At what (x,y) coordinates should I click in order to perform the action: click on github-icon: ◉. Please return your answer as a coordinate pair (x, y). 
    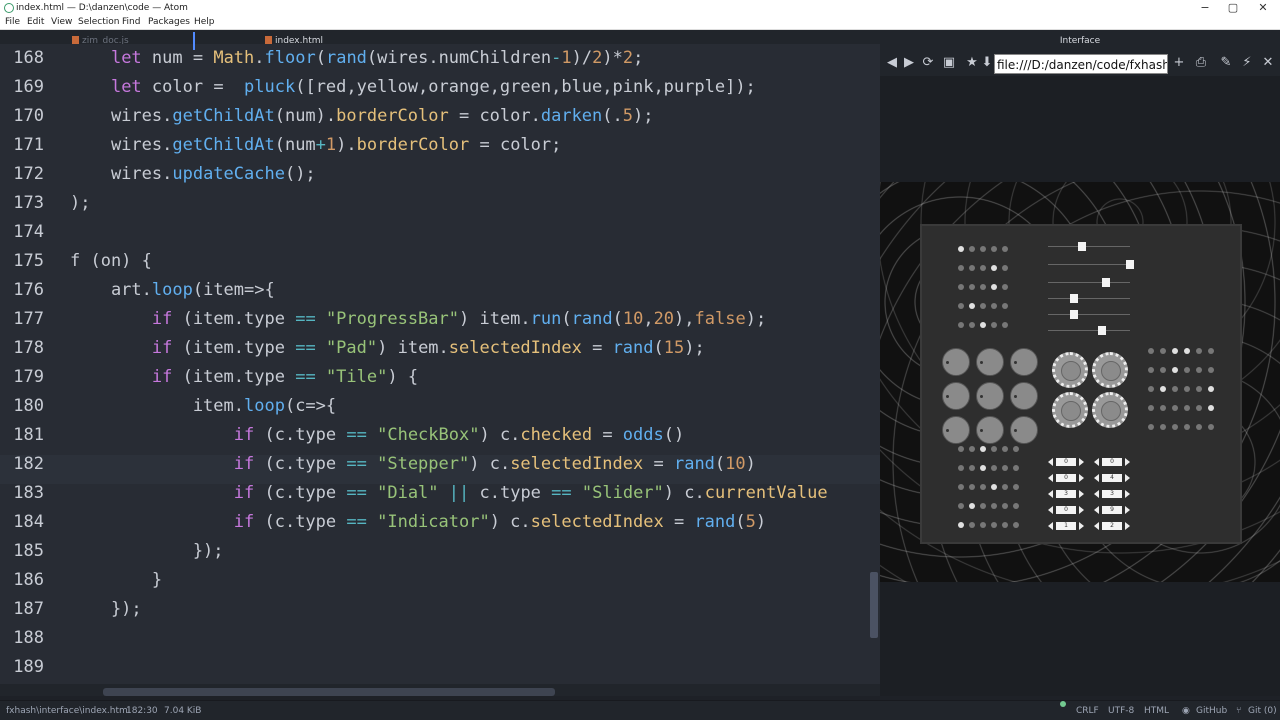
    Looking at the image, I should click on (1186, 711).